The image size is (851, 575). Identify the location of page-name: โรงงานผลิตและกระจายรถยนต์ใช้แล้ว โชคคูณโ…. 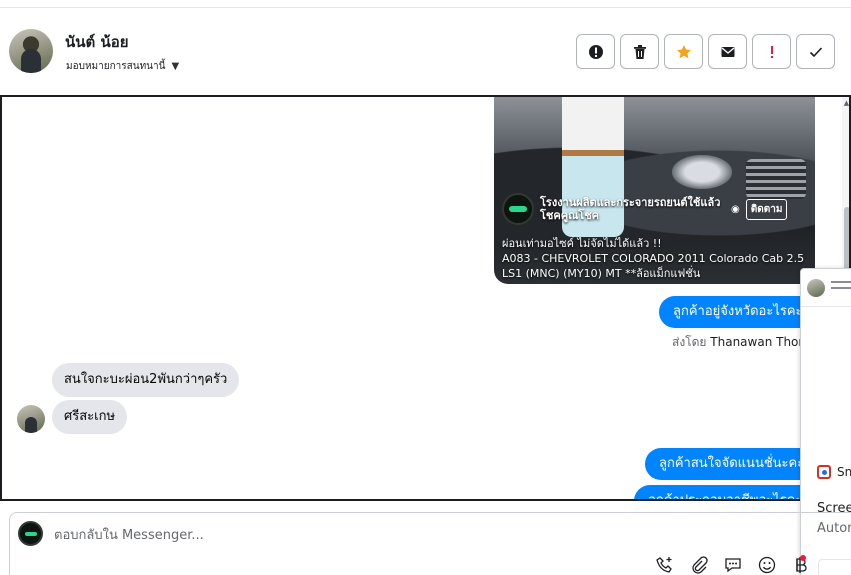
(632, 209).